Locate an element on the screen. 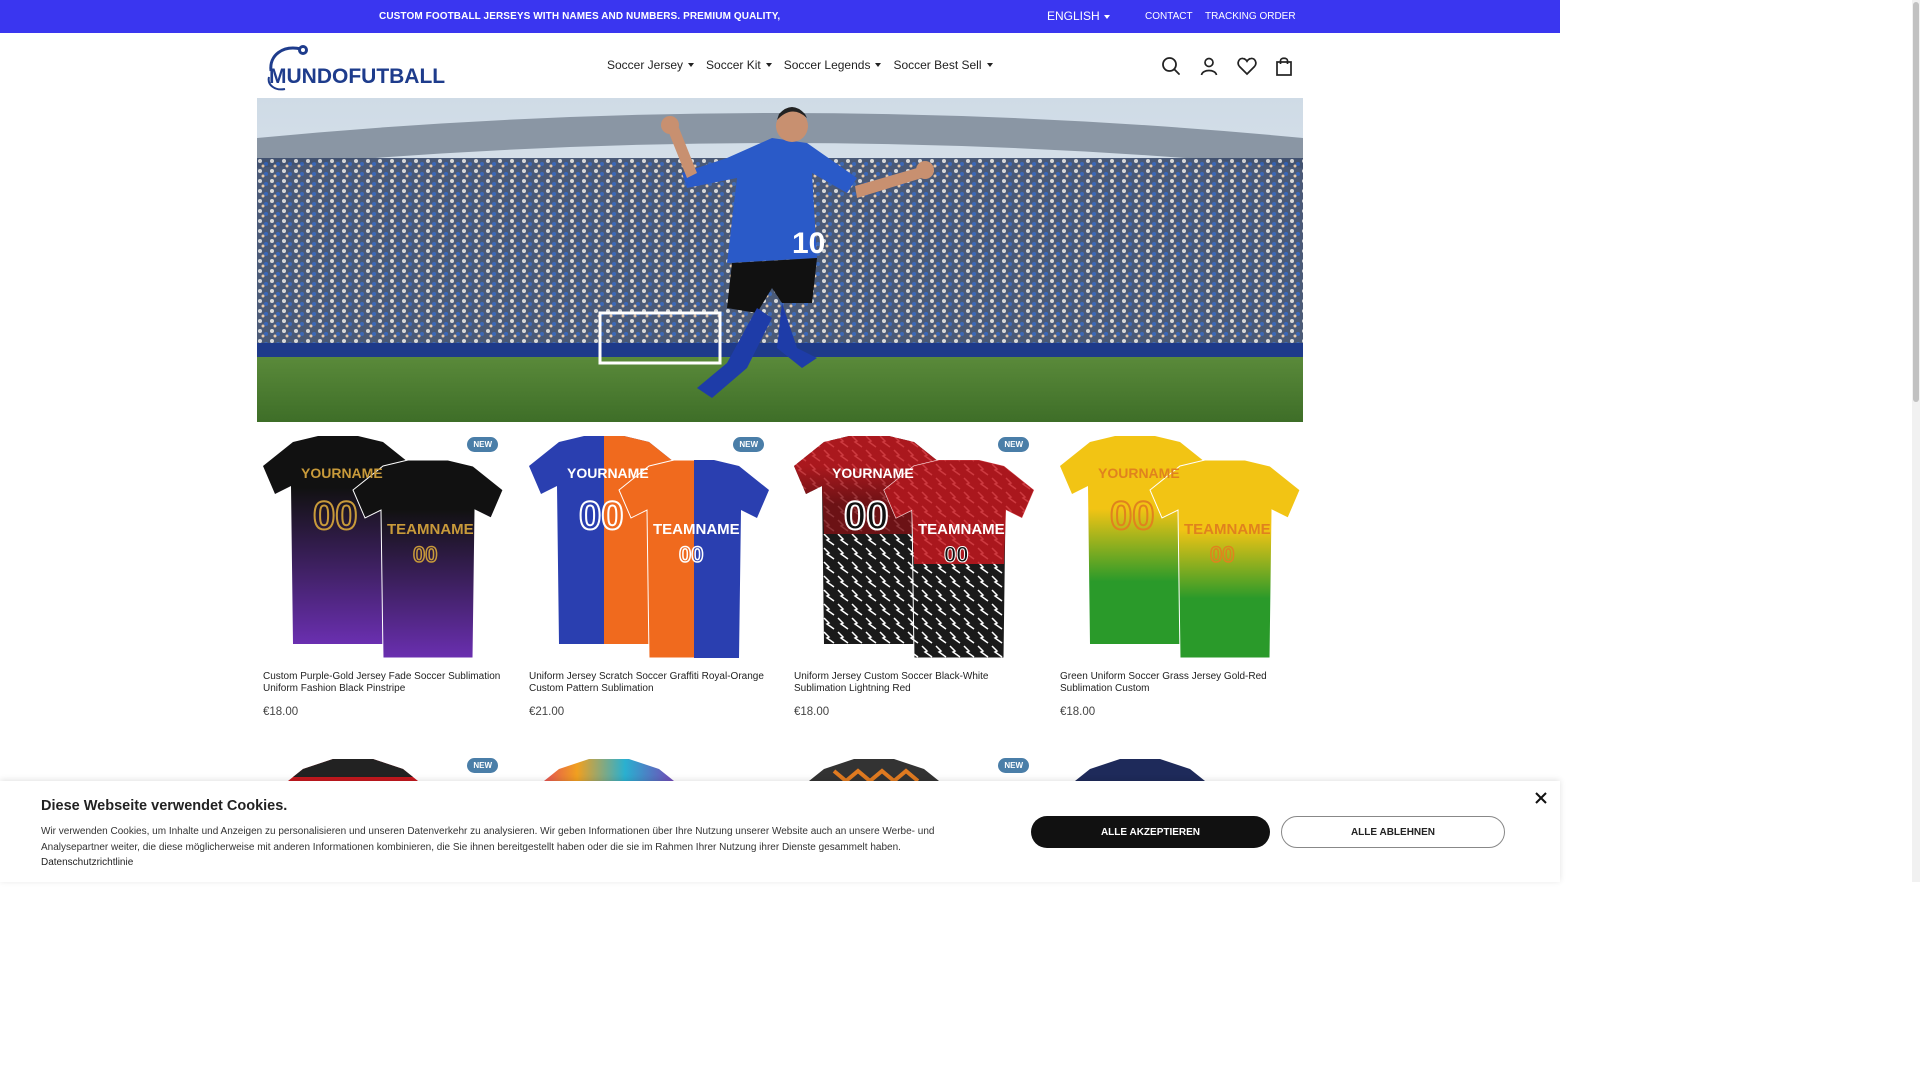 The width and height of the screenshot is (1920, 1080). hero-jersey-number: 10 is located at coordinates (808, 243).